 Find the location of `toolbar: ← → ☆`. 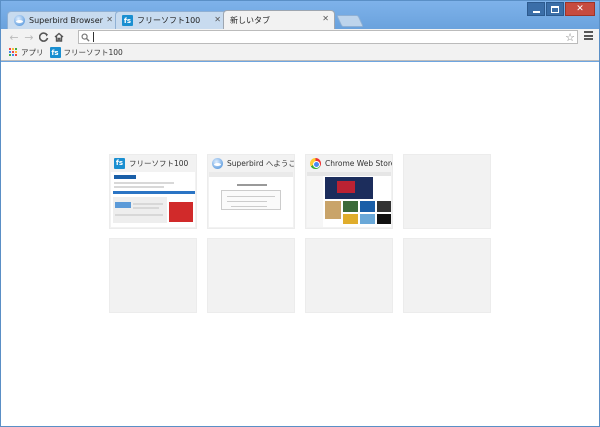

toolbar: ← → ☆ is located at coordinates (300, 37).